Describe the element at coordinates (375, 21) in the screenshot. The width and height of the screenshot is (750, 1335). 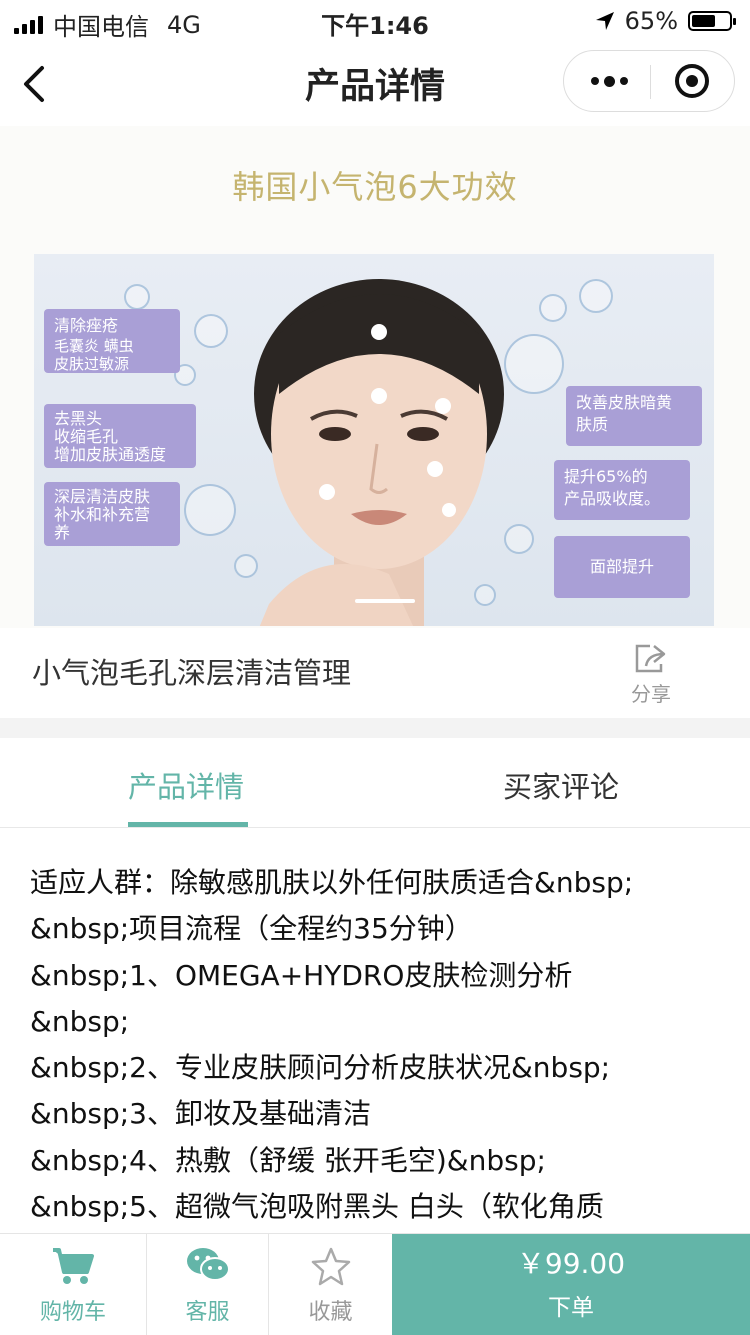
I see `status-bar: 中国电信 4G 下午1:46 65%` at that location.